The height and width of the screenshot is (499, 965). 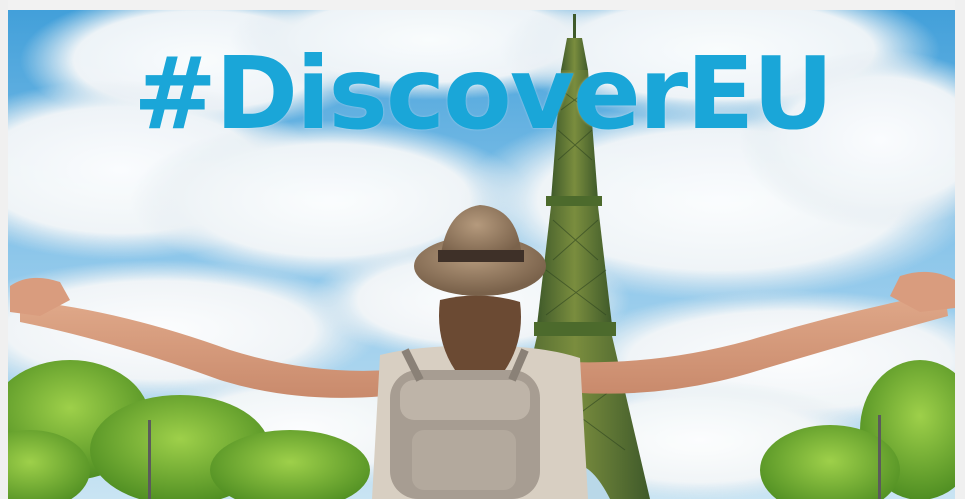 What do you see at coordinates (482, 5) in the screenshot?
I see `frame-top` at bounding box center [482, 5].